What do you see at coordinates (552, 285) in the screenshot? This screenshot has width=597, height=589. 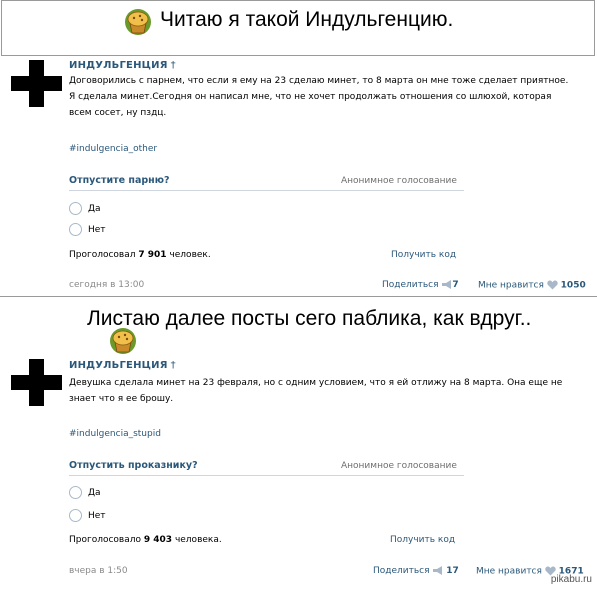 I see `heart-icon` at bounding box center [552, 285].